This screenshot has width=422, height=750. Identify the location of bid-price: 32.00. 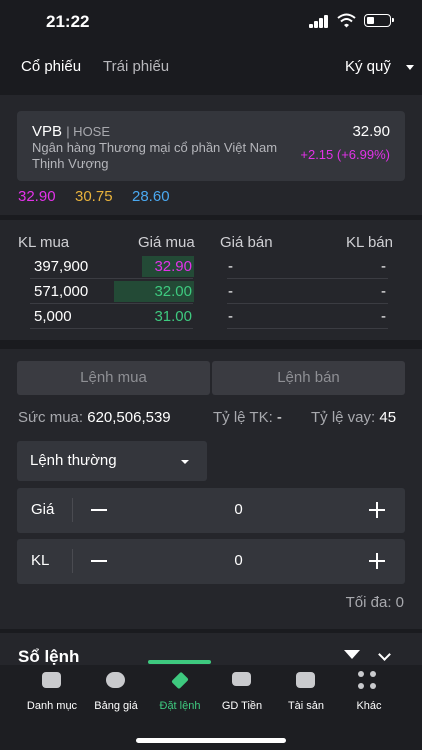
(173, 291).